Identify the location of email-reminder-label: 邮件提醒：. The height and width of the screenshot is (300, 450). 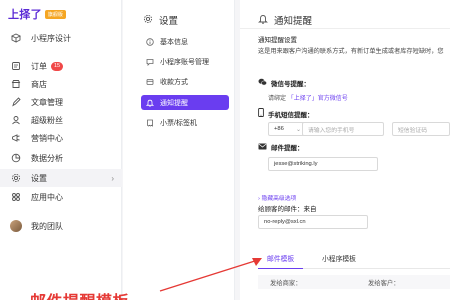
(281, 147).